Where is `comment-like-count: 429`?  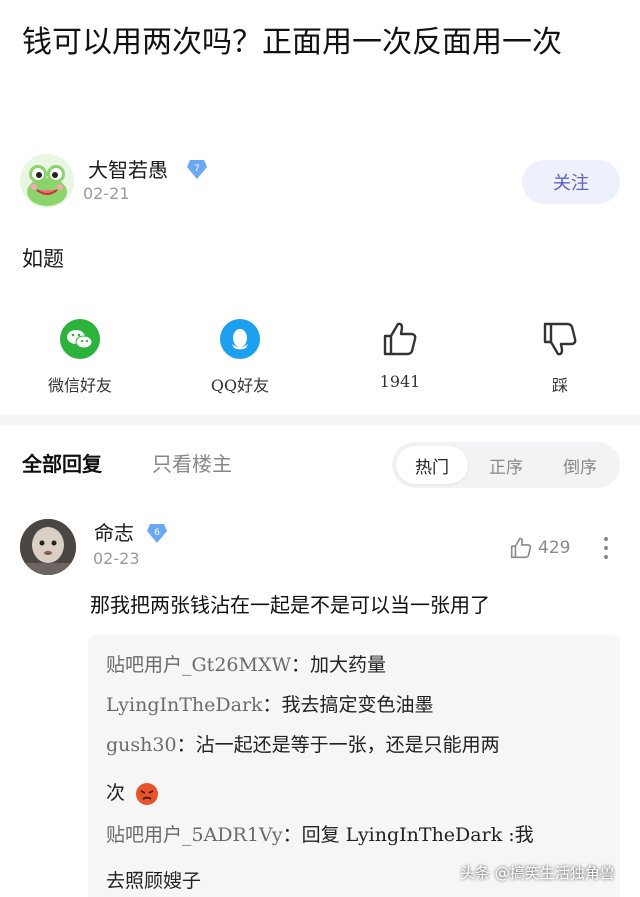
comment-like-count: 429 is located at coordinates (554, 548).